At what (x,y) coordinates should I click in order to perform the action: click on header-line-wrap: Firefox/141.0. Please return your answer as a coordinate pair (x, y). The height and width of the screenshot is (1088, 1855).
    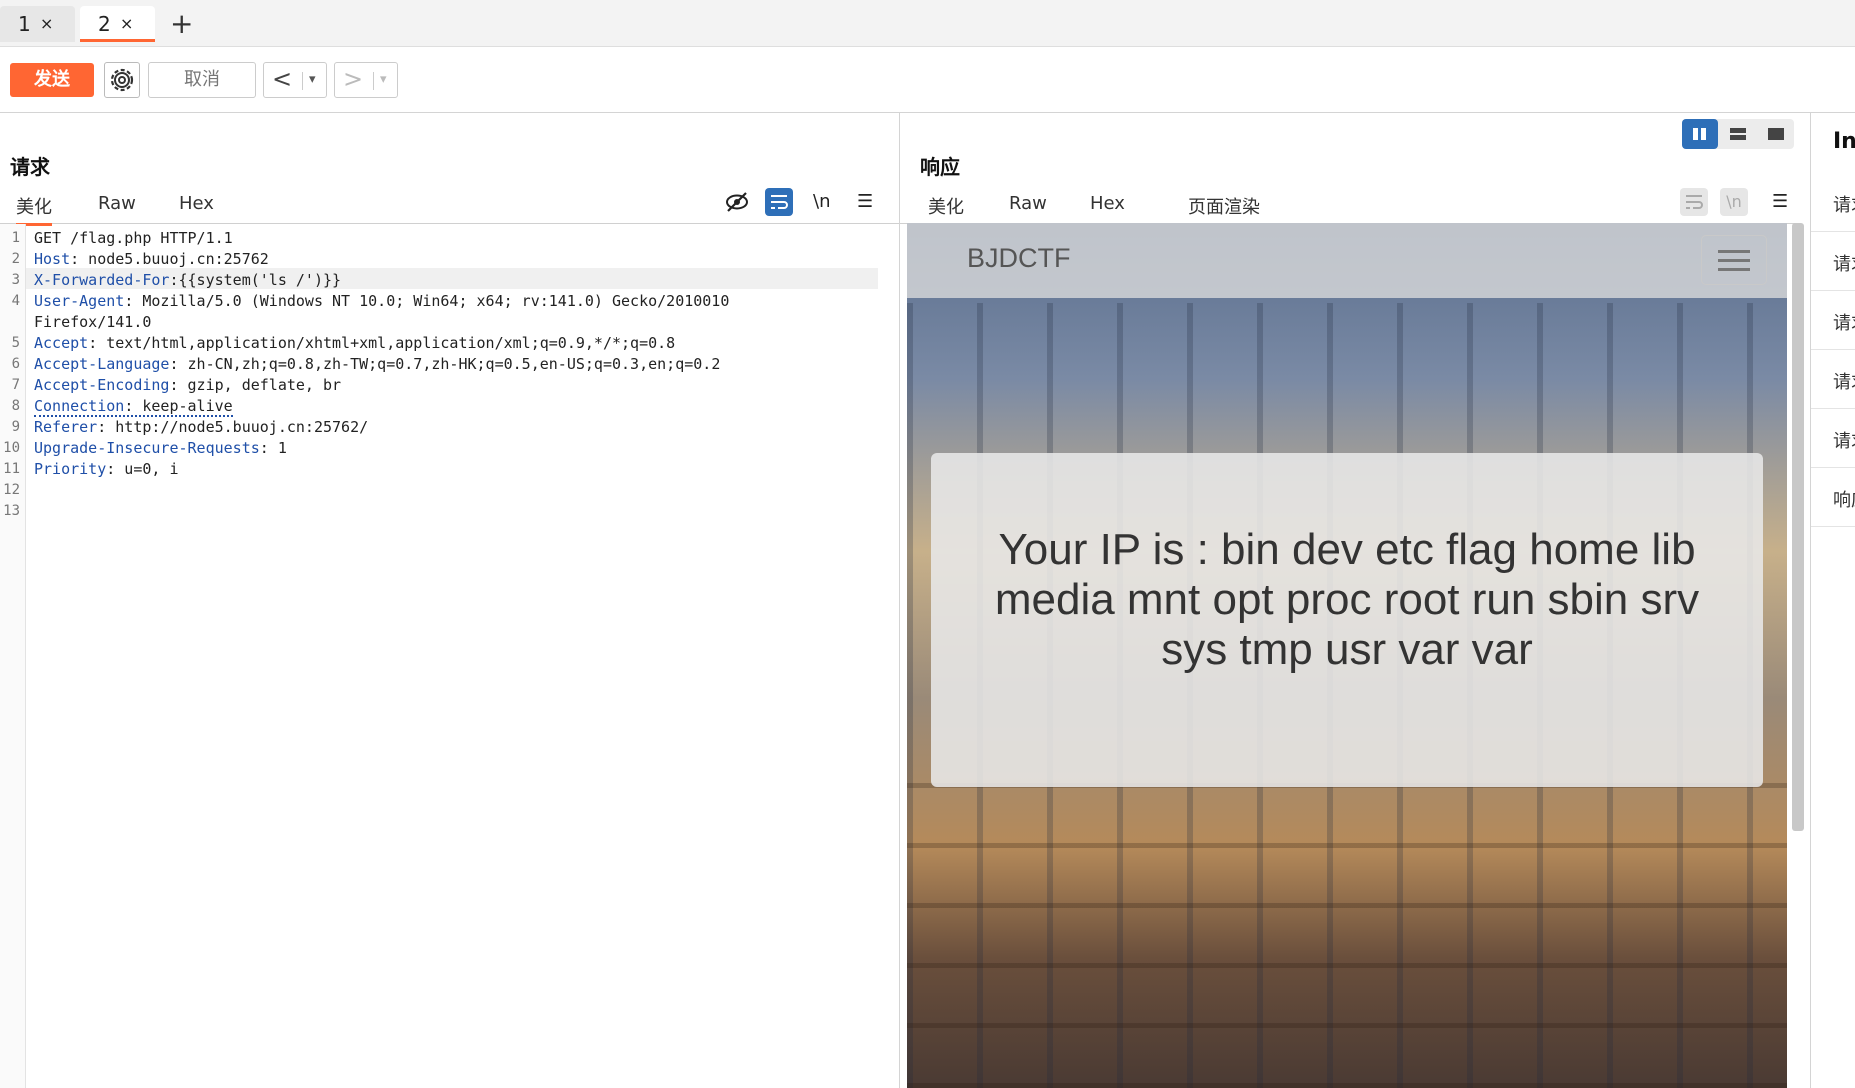
    Looking at the image, I should click on (93, 322).